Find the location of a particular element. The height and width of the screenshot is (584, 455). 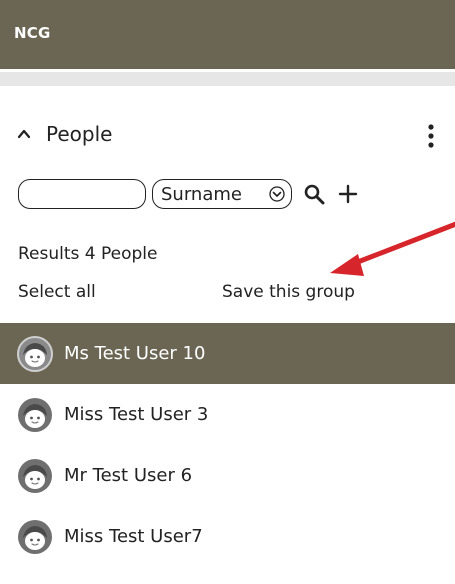

person-name: Miss Test User 3 is located at coordinates (136, 414).